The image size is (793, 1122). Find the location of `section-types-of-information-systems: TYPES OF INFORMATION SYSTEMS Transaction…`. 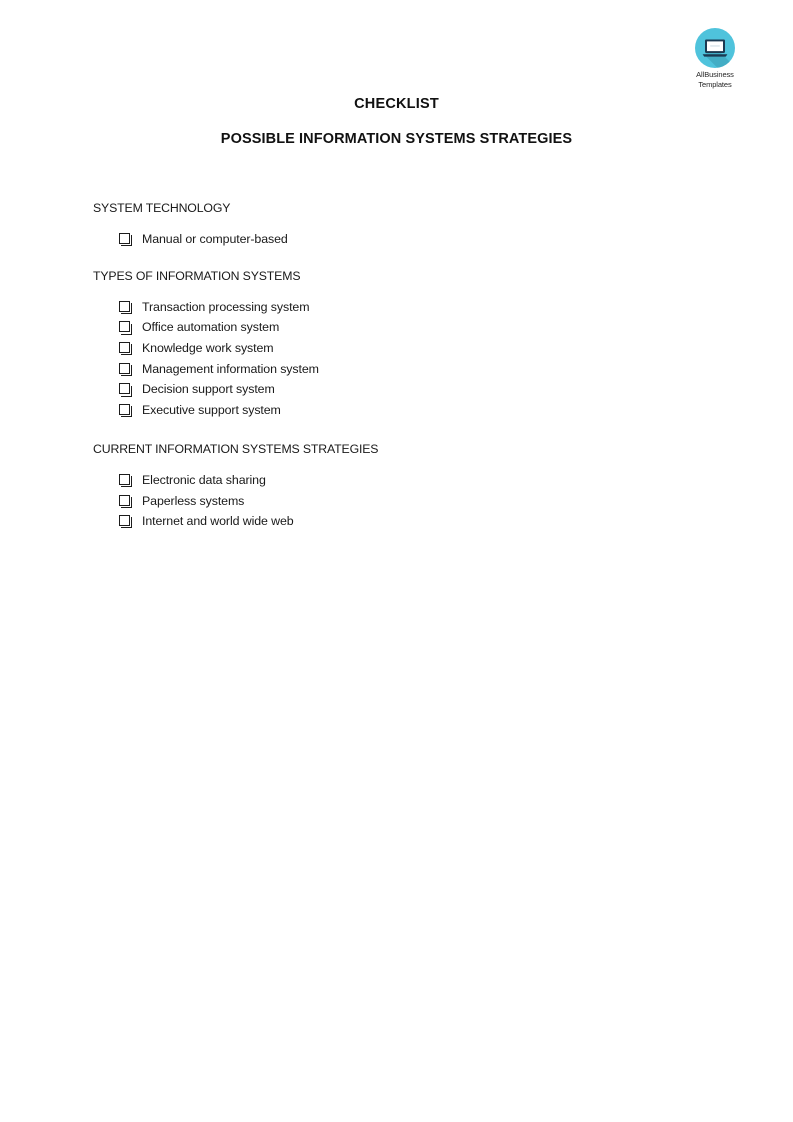

section-types-of-information-systems: TYPES OF INFORMATION SYSTEMS Transaction… is located at coordinates (403, 344).